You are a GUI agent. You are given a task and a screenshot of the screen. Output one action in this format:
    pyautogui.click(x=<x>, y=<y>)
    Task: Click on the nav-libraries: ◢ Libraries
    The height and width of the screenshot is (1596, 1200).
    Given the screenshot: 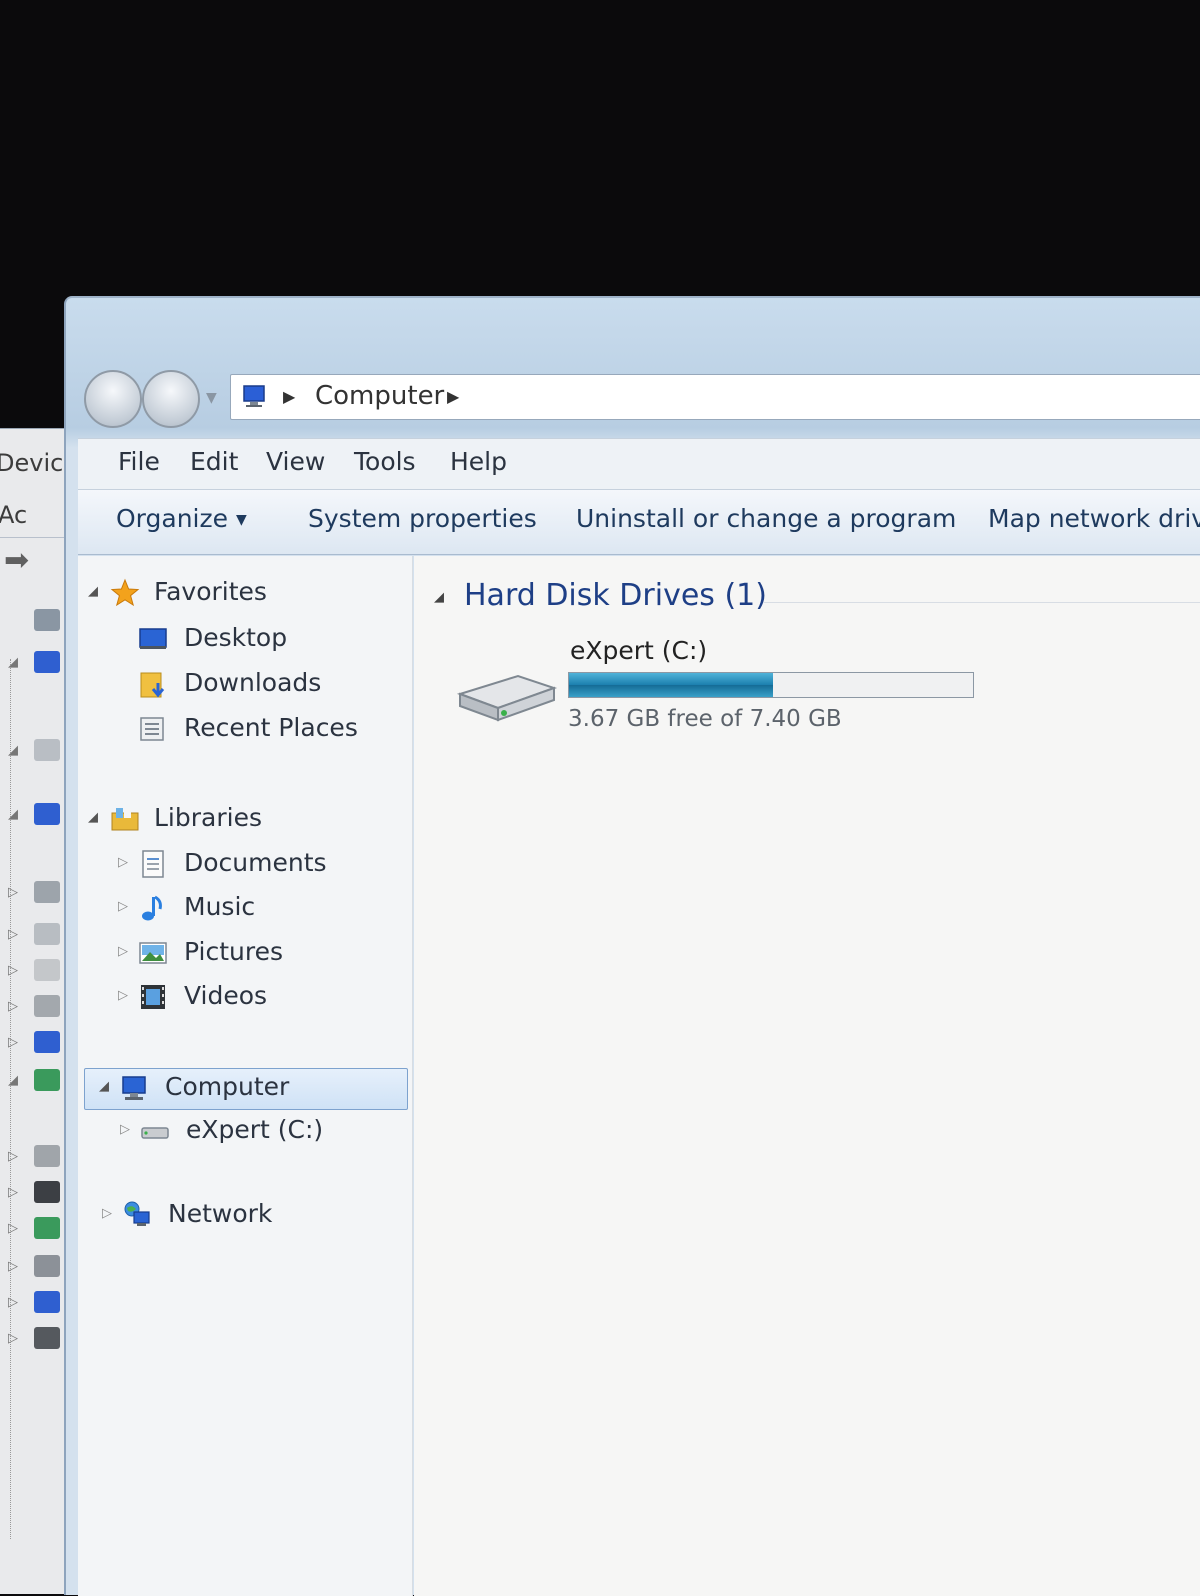 What is the action you would take?
    pyautogui.click(x=238, y=820)
    